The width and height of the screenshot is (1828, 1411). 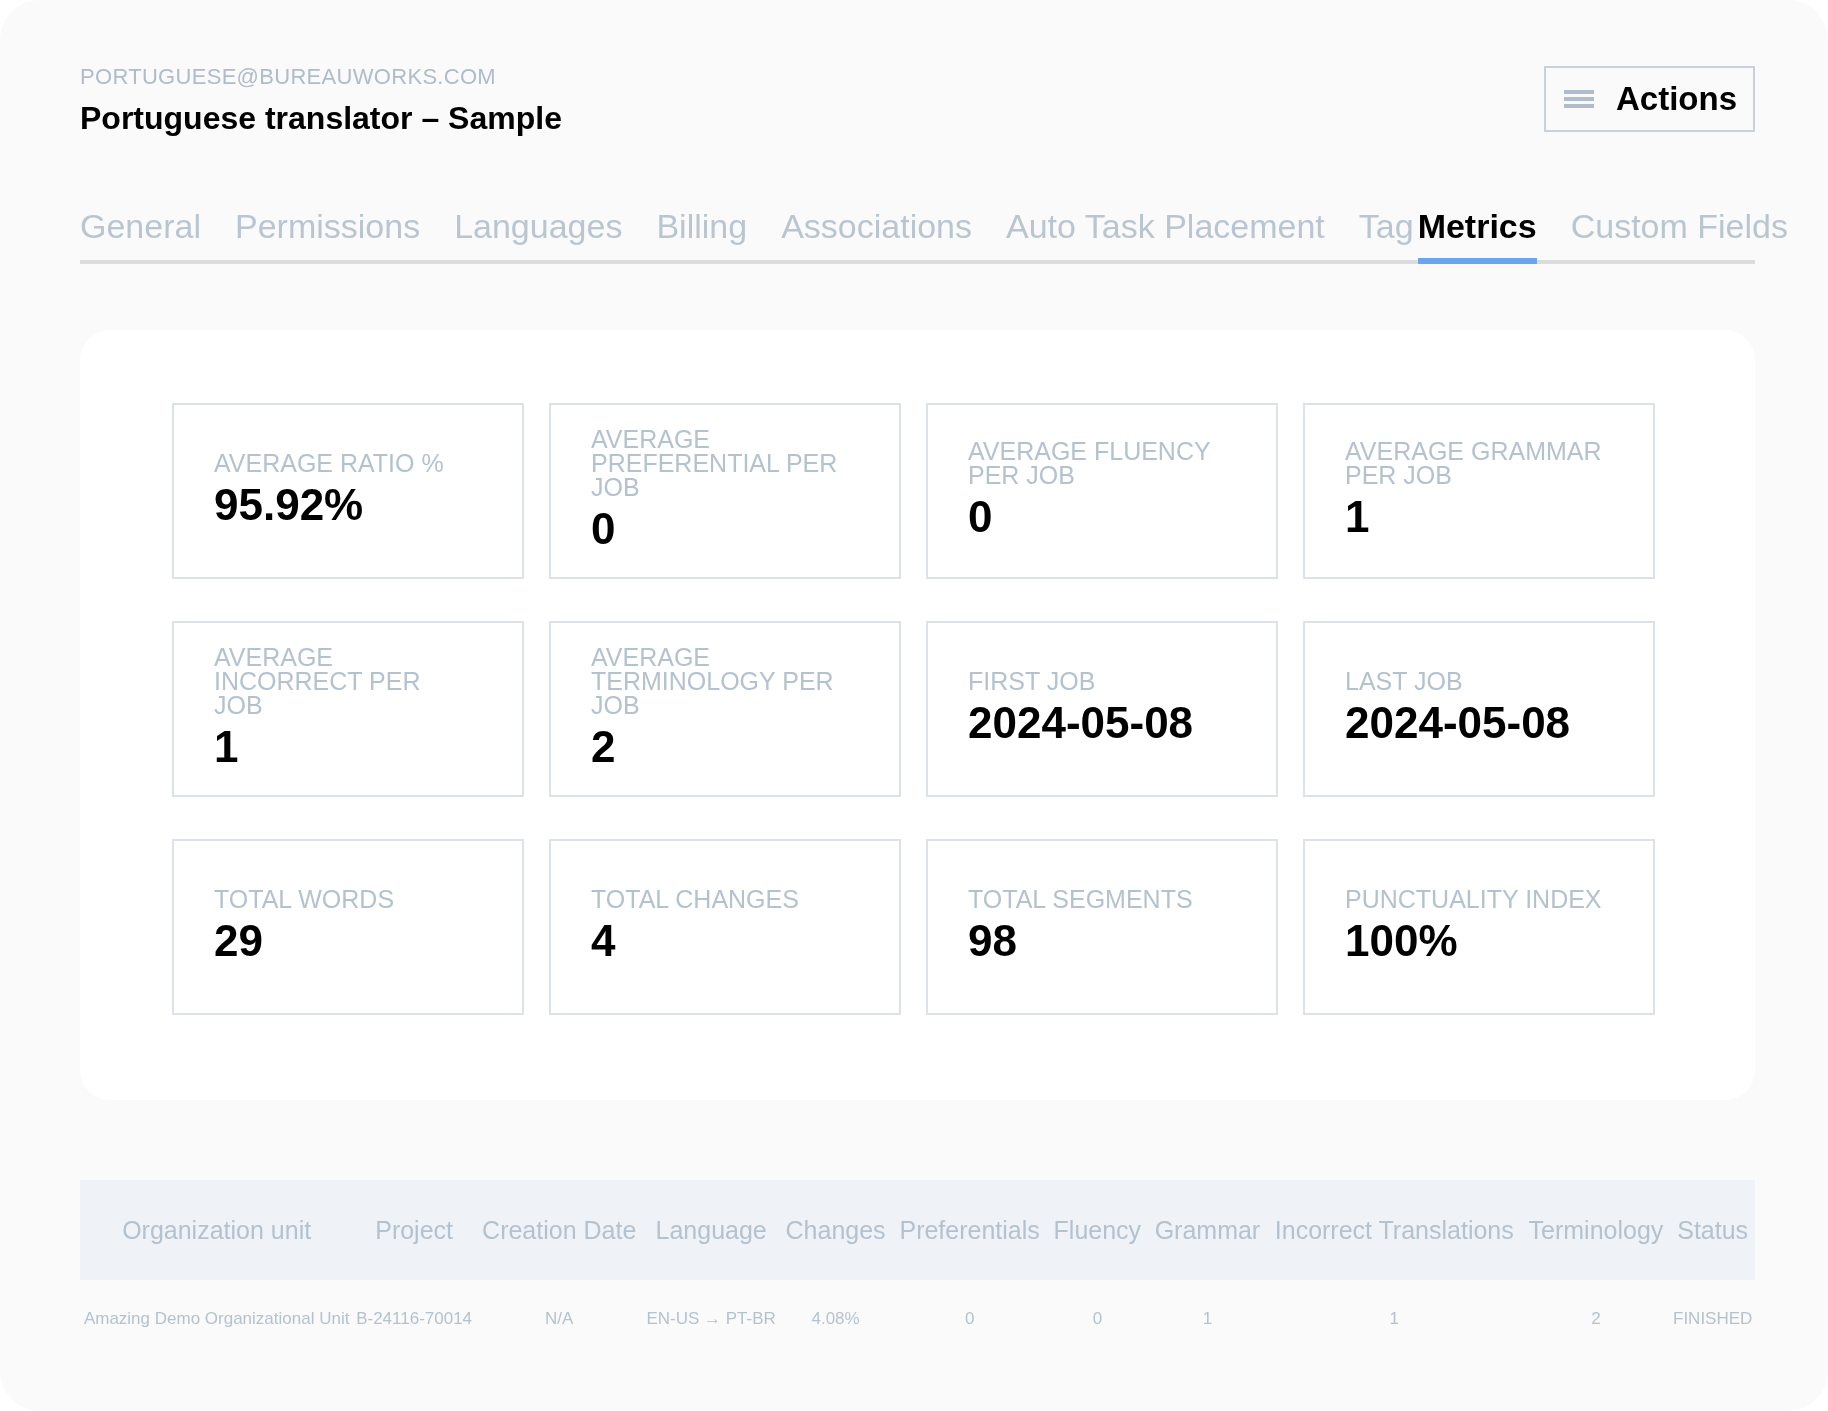 I want to click on metric-label: TOTAL CHANGES, so click(x=695, y=900).